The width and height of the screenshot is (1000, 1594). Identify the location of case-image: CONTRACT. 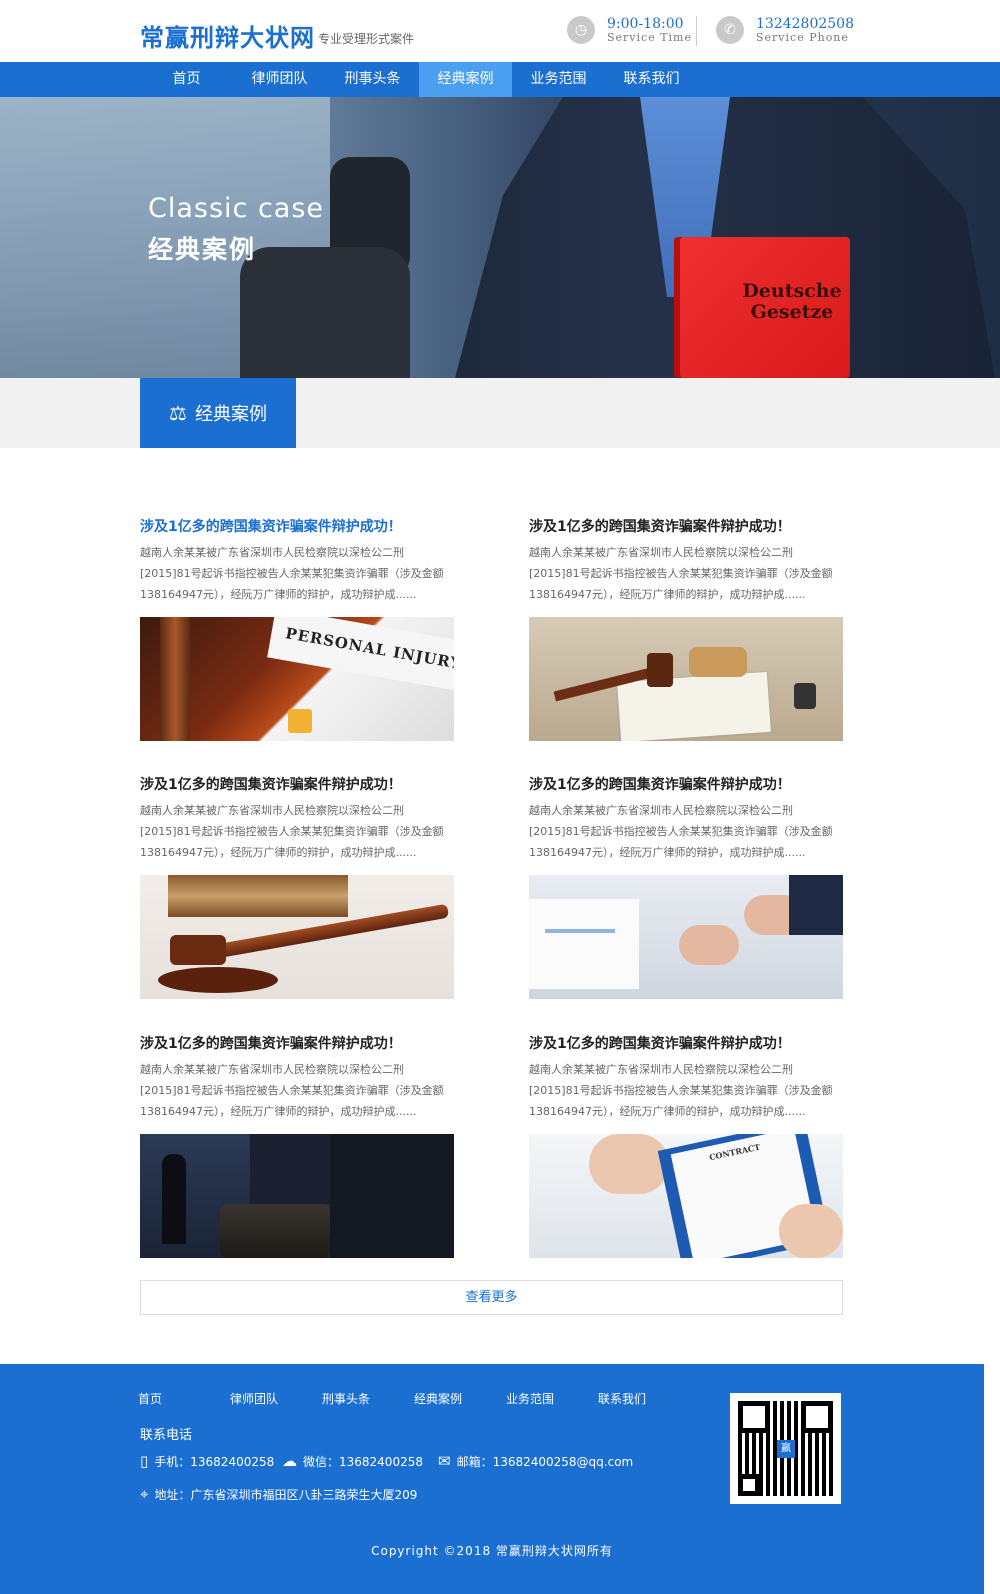
(686, 1196).